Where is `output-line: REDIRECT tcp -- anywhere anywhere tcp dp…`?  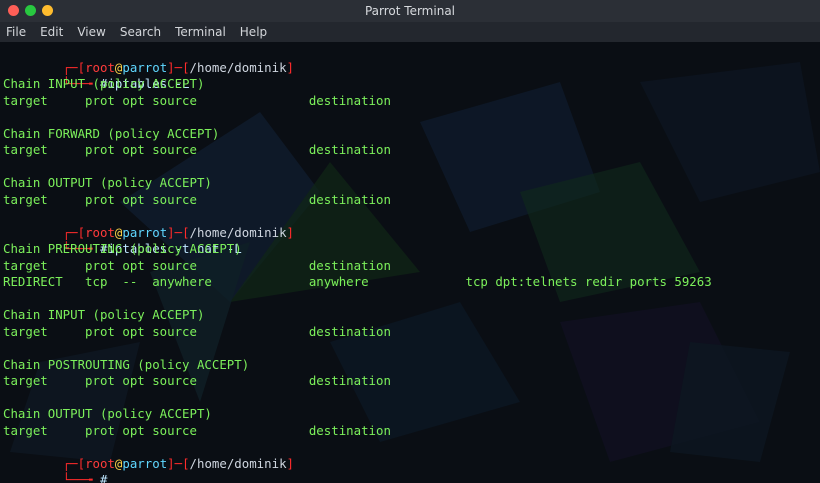
output-line: REDIRECT tcp -- anywhere anywhere tcp dp… is located at coordinates (357, 281).